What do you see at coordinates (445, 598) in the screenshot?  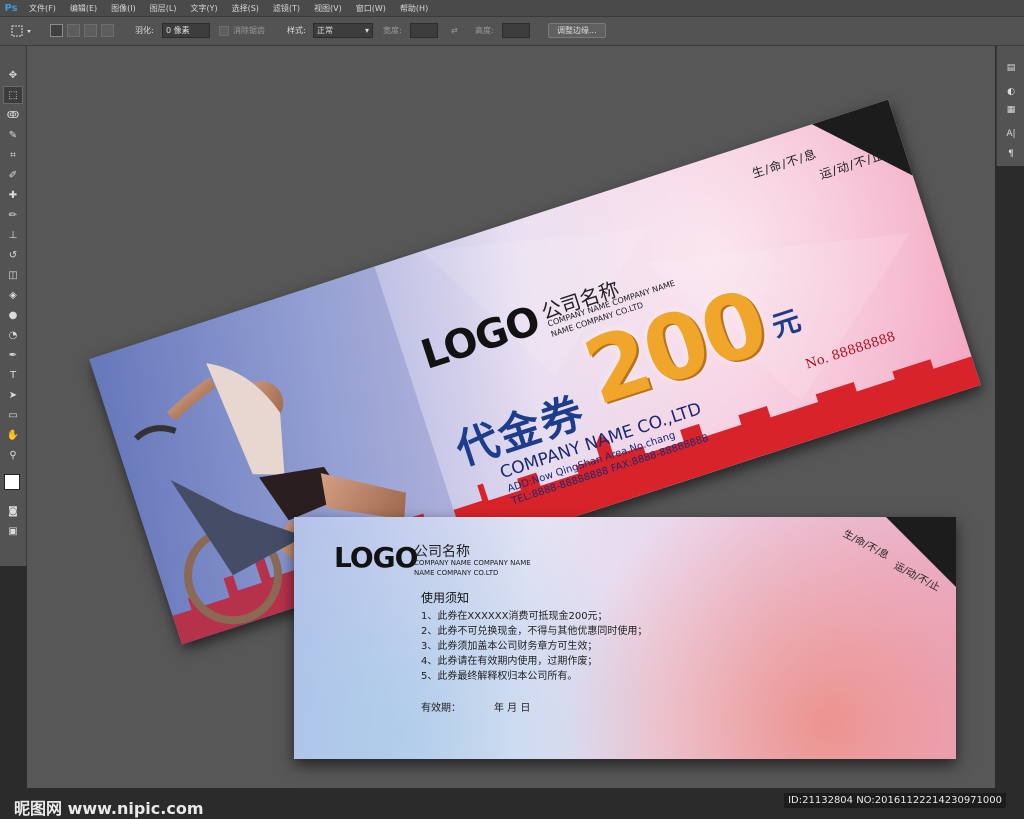 I see `usage-notice-title: 使用须知` at bounding box center [445, 598].